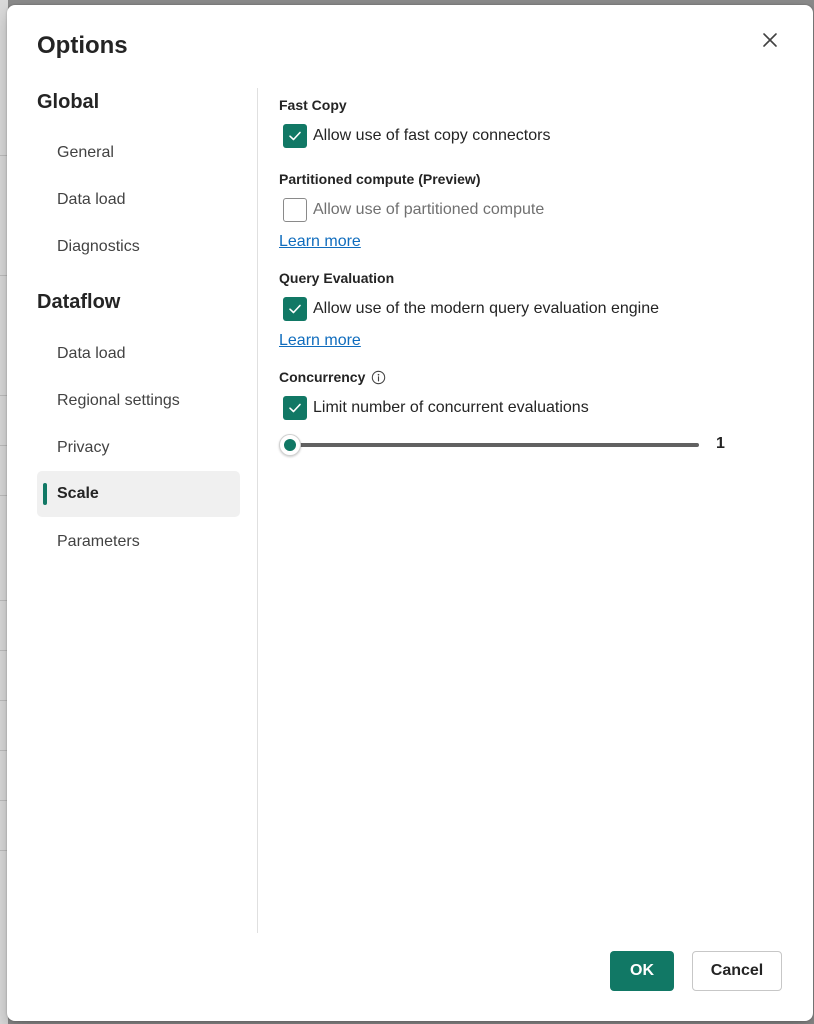  What do you see at coordinates (257, 510) in the screenshot?
I see `nav-divider` at bounding box center [257, 510].